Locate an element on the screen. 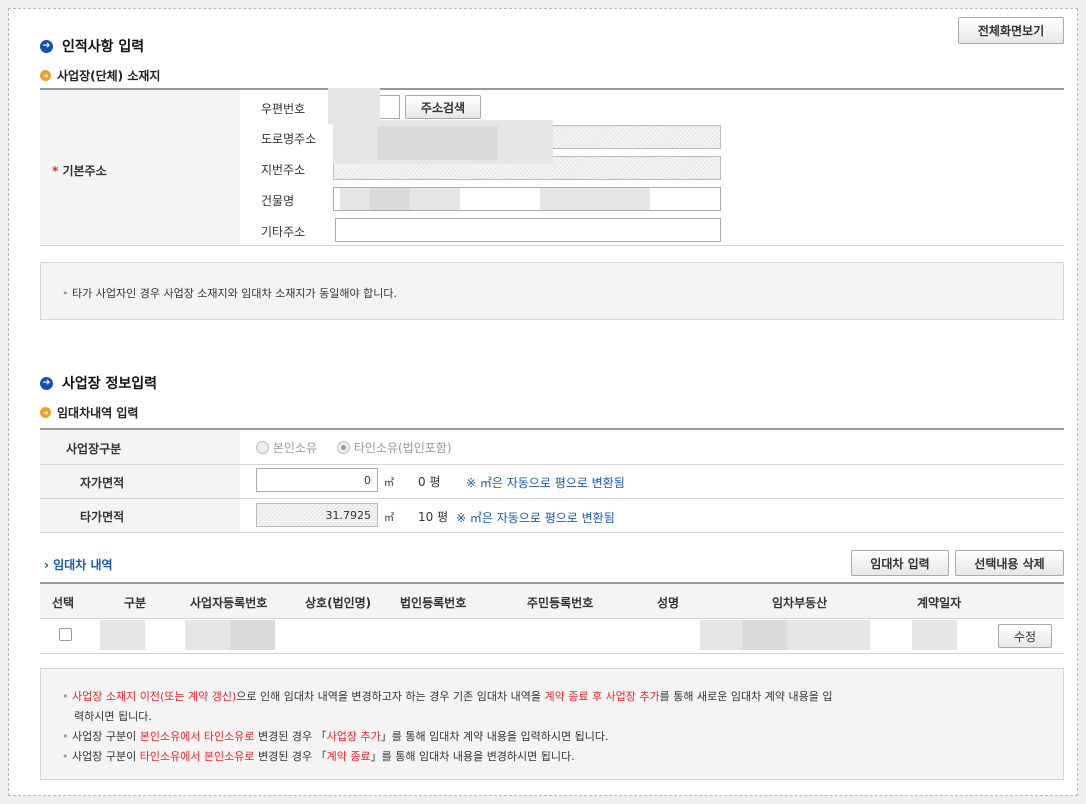  subsection-title-address: ➔ 사업장(단체) 소재지 is located at coordinates (100, 75).